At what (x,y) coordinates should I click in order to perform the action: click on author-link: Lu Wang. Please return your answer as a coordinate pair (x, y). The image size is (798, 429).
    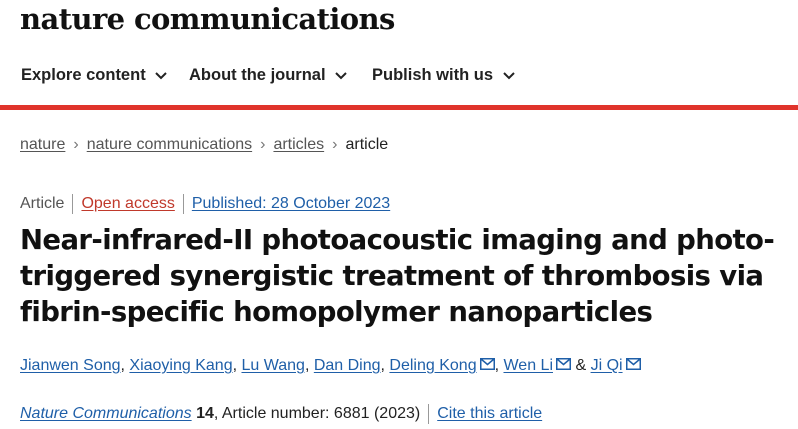
    Looking at the image, I should click on (272, 365).